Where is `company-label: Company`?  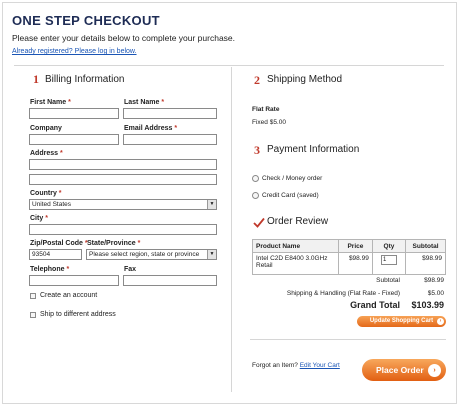
company-label: Company is located at coordinates (46, 128).